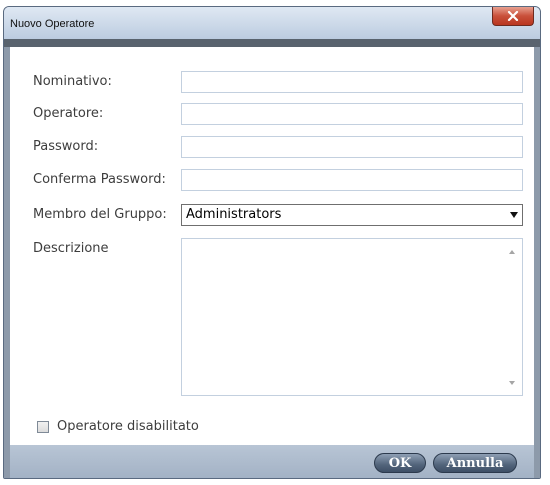 Image resolution: width=550 pixels, height=485 pixels. What do you see at coordinates (352, 82) in the screenshot?
I see `nominativo-input` at bounding box center [352, 82].